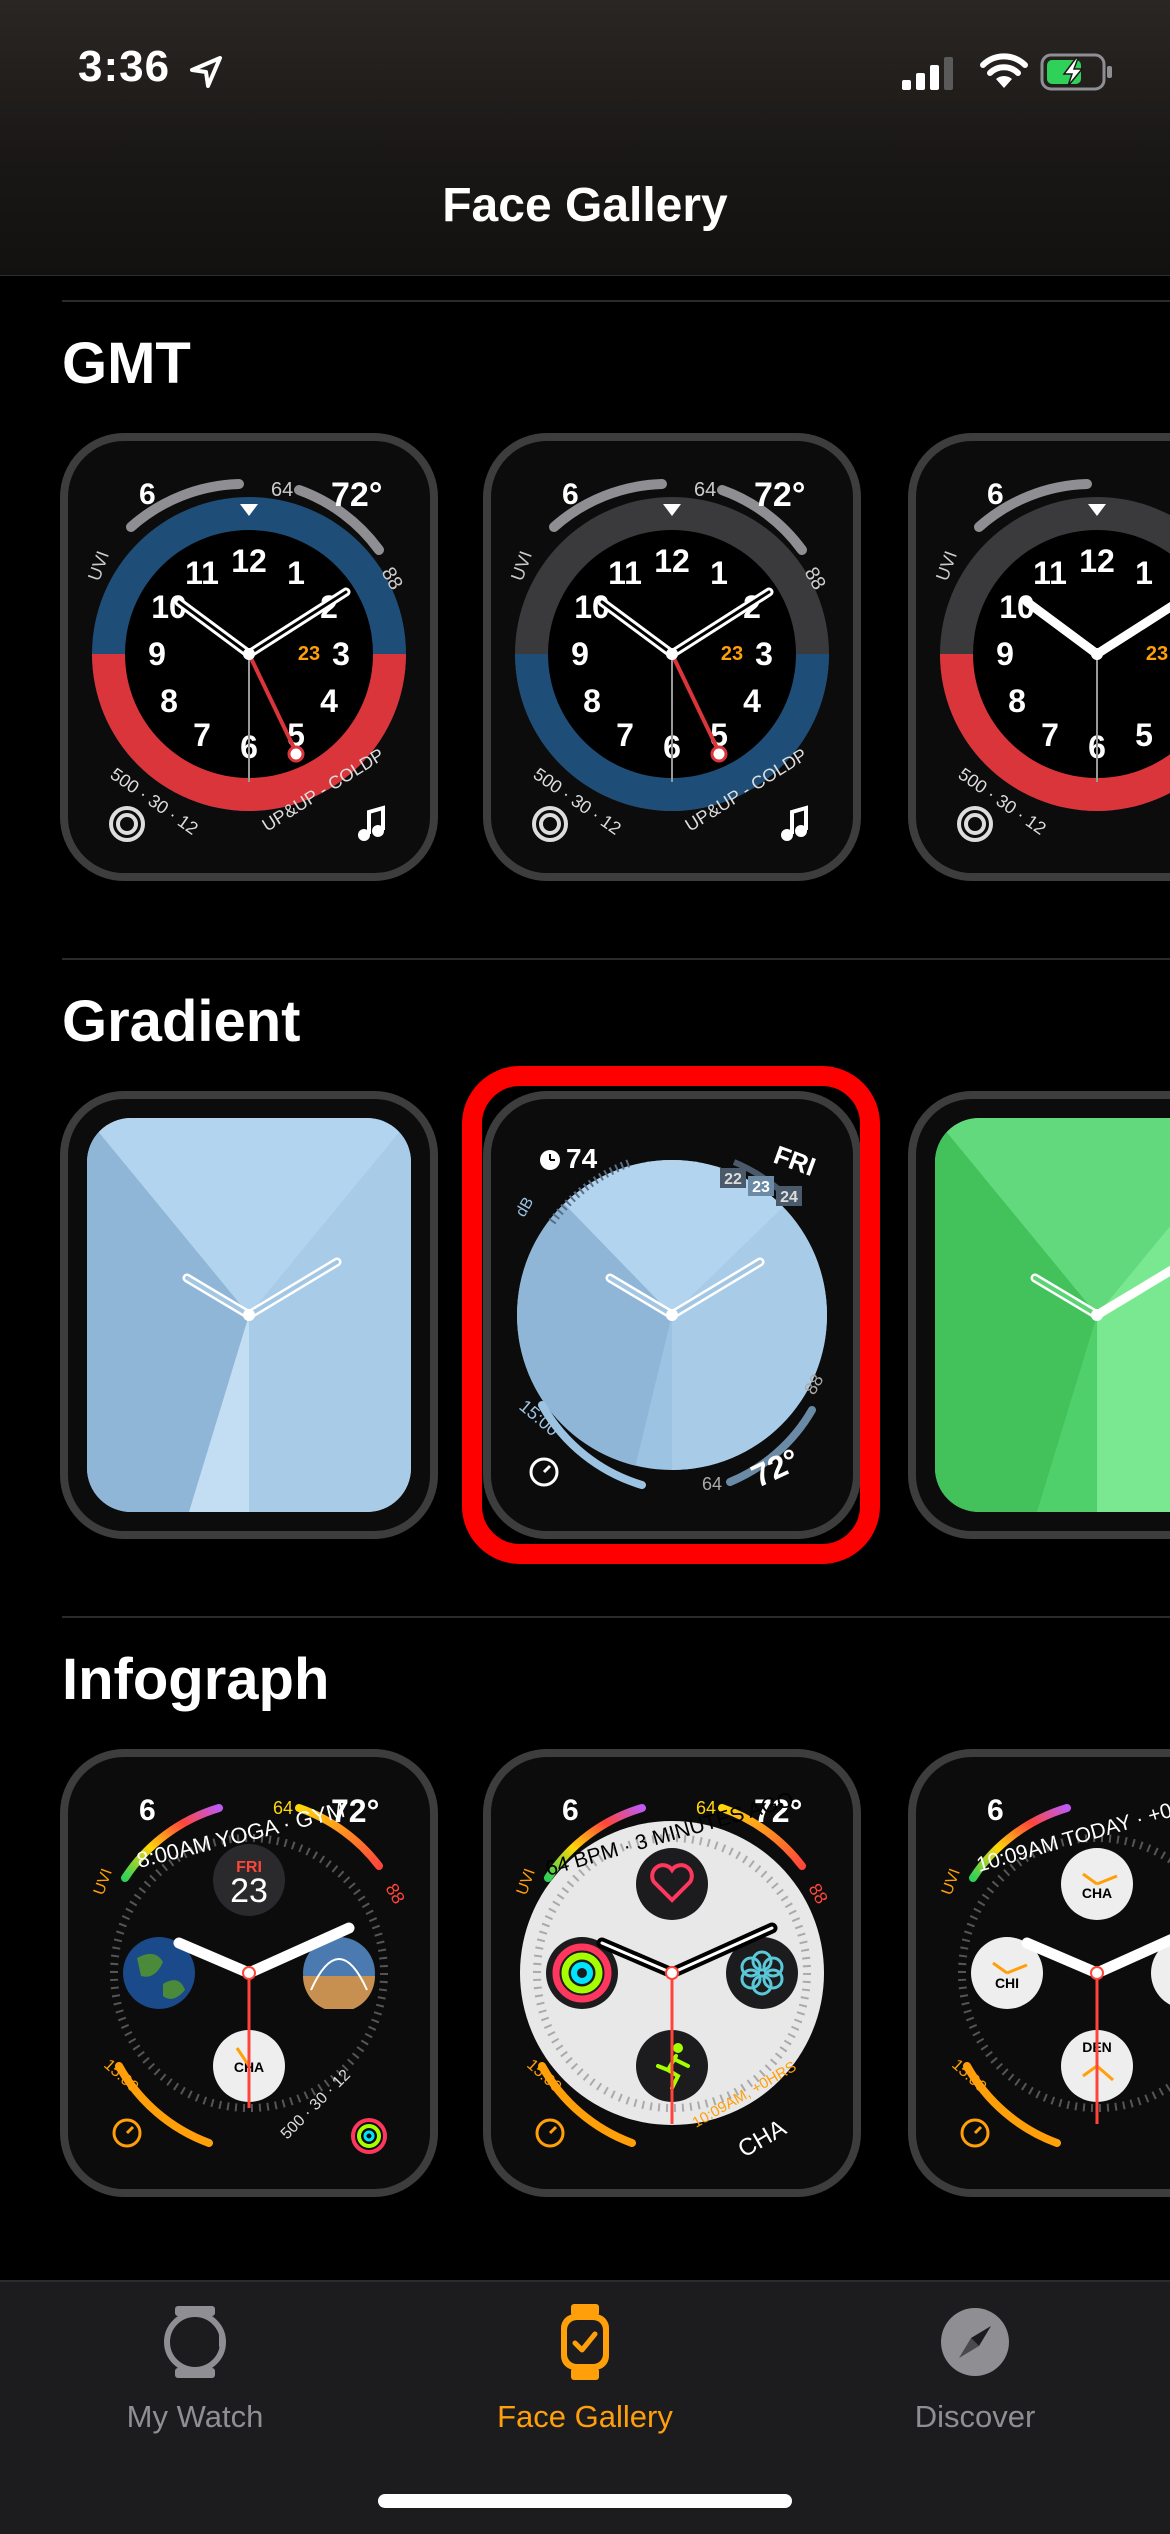  Describe the element at coordinates (585, 2501) in the screenshot. I see `home-indicator` at that location.